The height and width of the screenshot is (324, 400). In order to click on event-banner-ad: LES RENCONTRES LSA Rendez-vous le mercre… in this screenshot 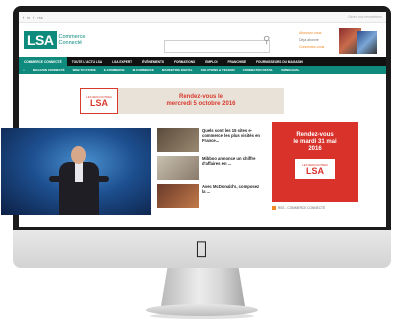, I will do `click(182, 101)`.